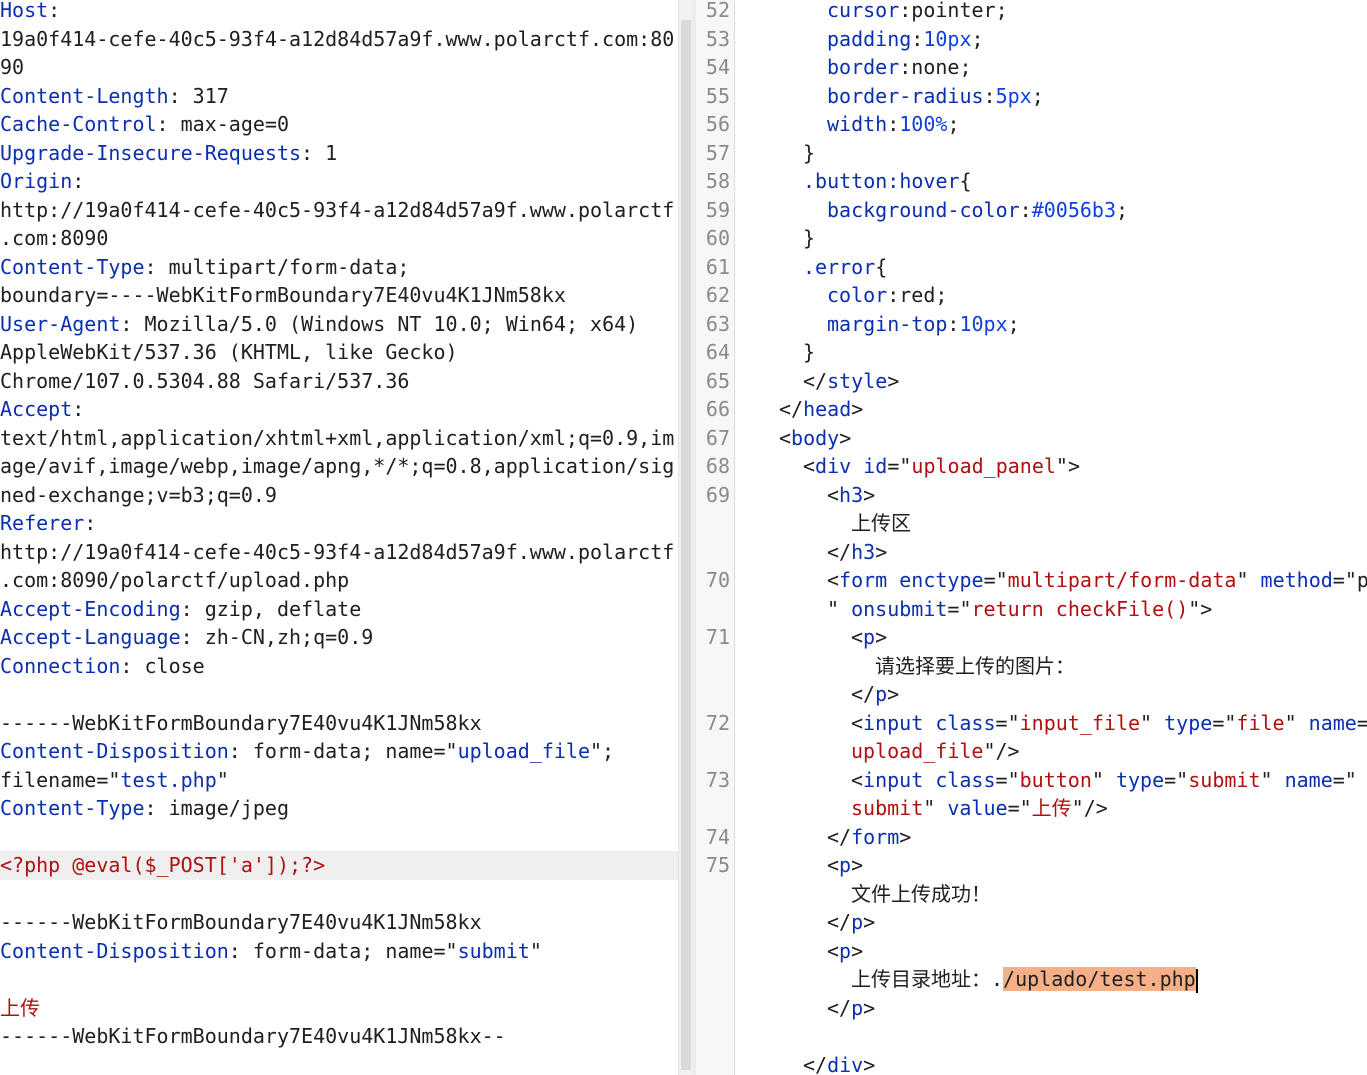  I want to click on code-token: input, so click(893, 722).